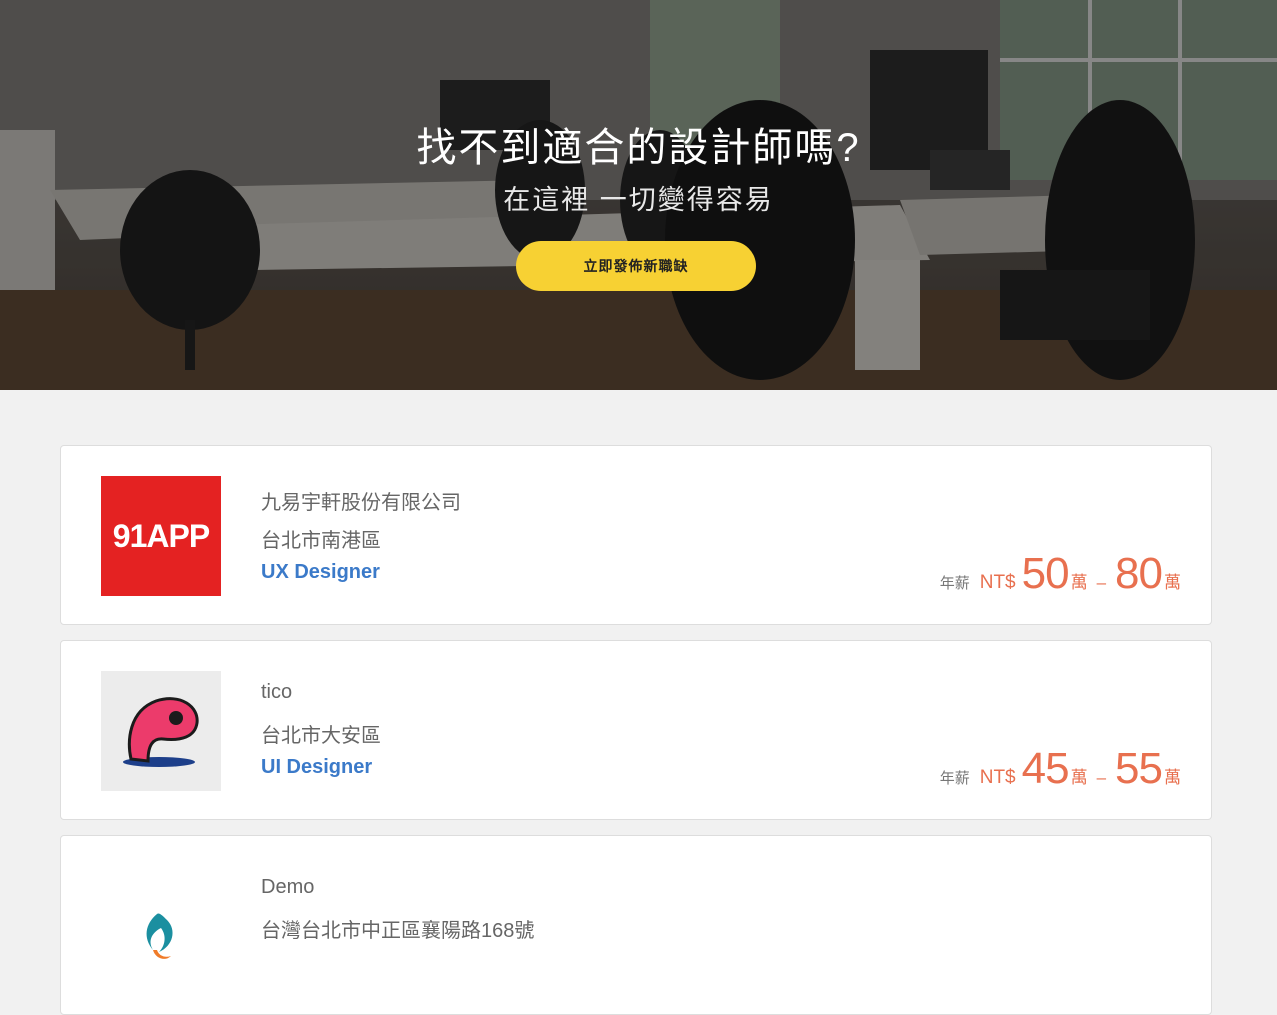 The height and width of the screenshot is (1015, 1277). Describe the element at coordinates (361, 503) in the screenshot. I see `company-name: 九易宇軒股份有限公司` at that location.